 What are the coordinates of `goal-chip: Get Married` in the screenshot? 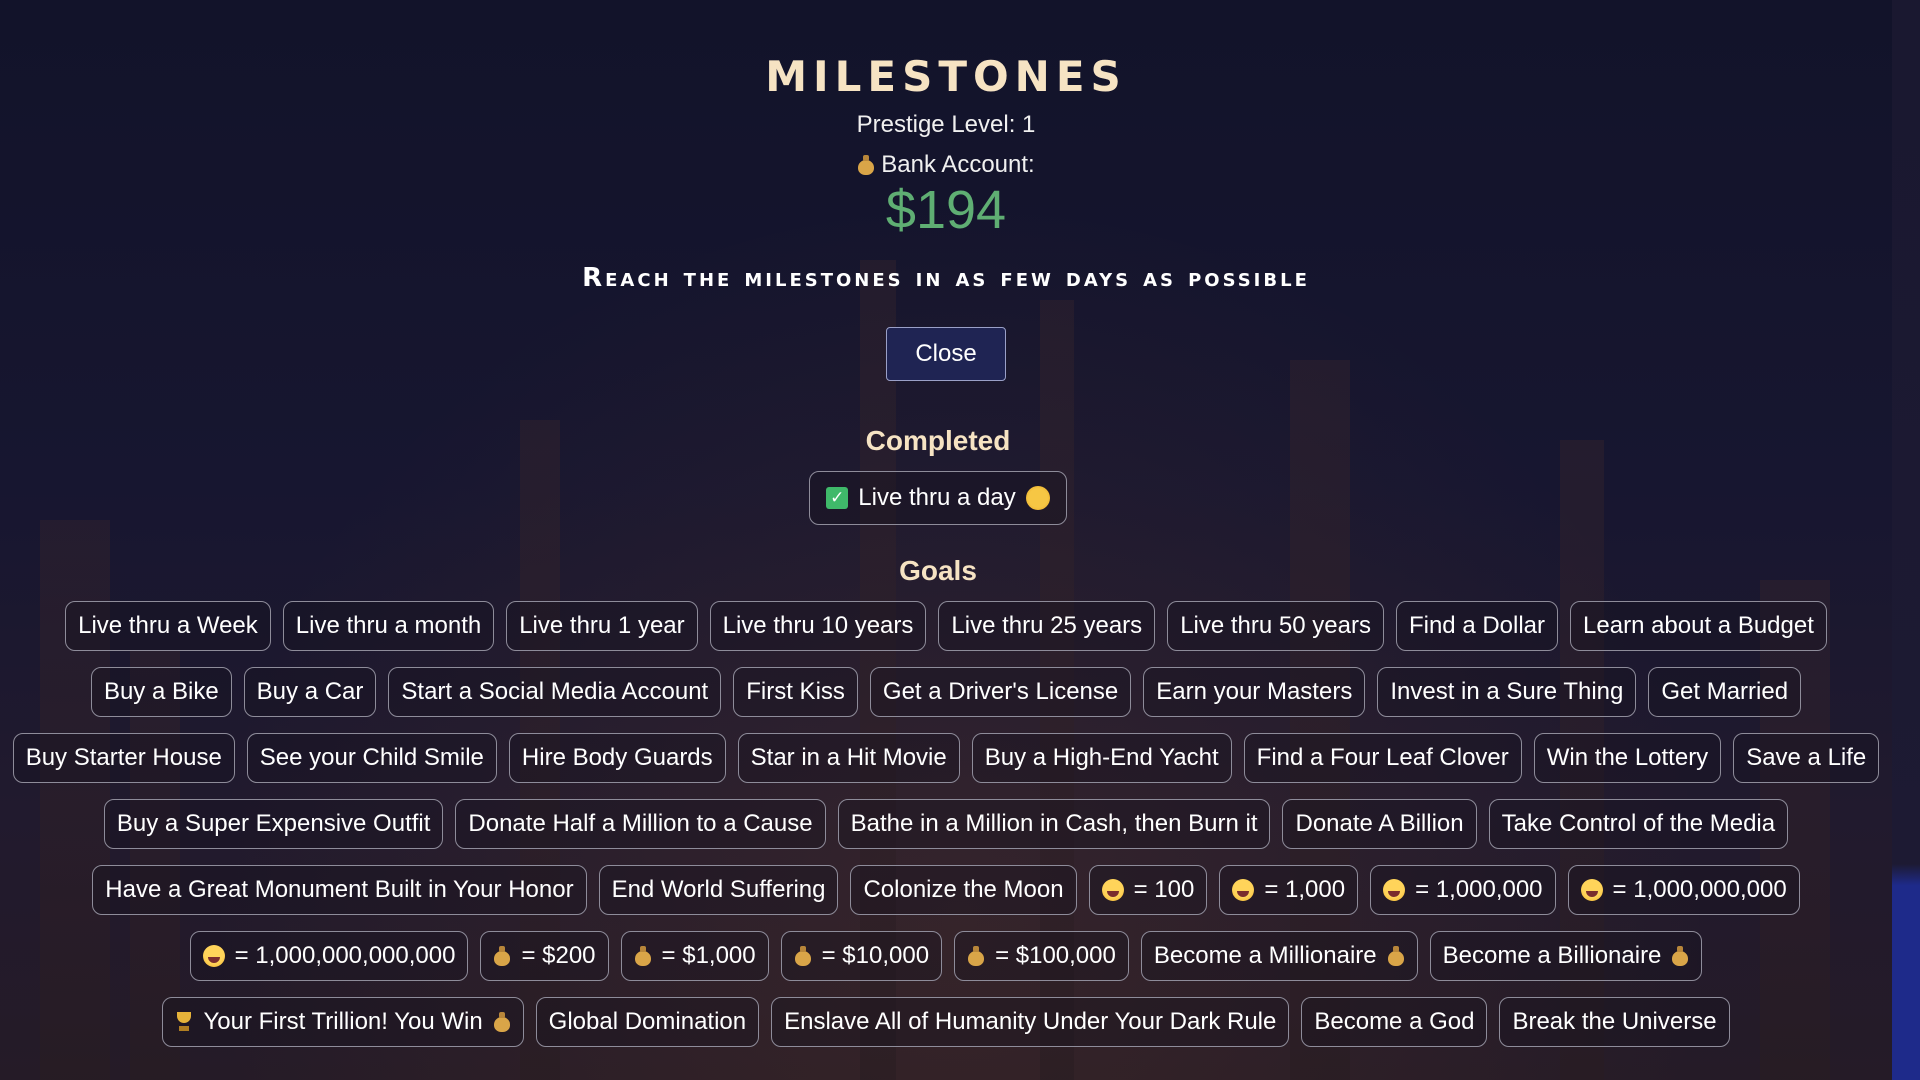 It's located at (1725, 692).